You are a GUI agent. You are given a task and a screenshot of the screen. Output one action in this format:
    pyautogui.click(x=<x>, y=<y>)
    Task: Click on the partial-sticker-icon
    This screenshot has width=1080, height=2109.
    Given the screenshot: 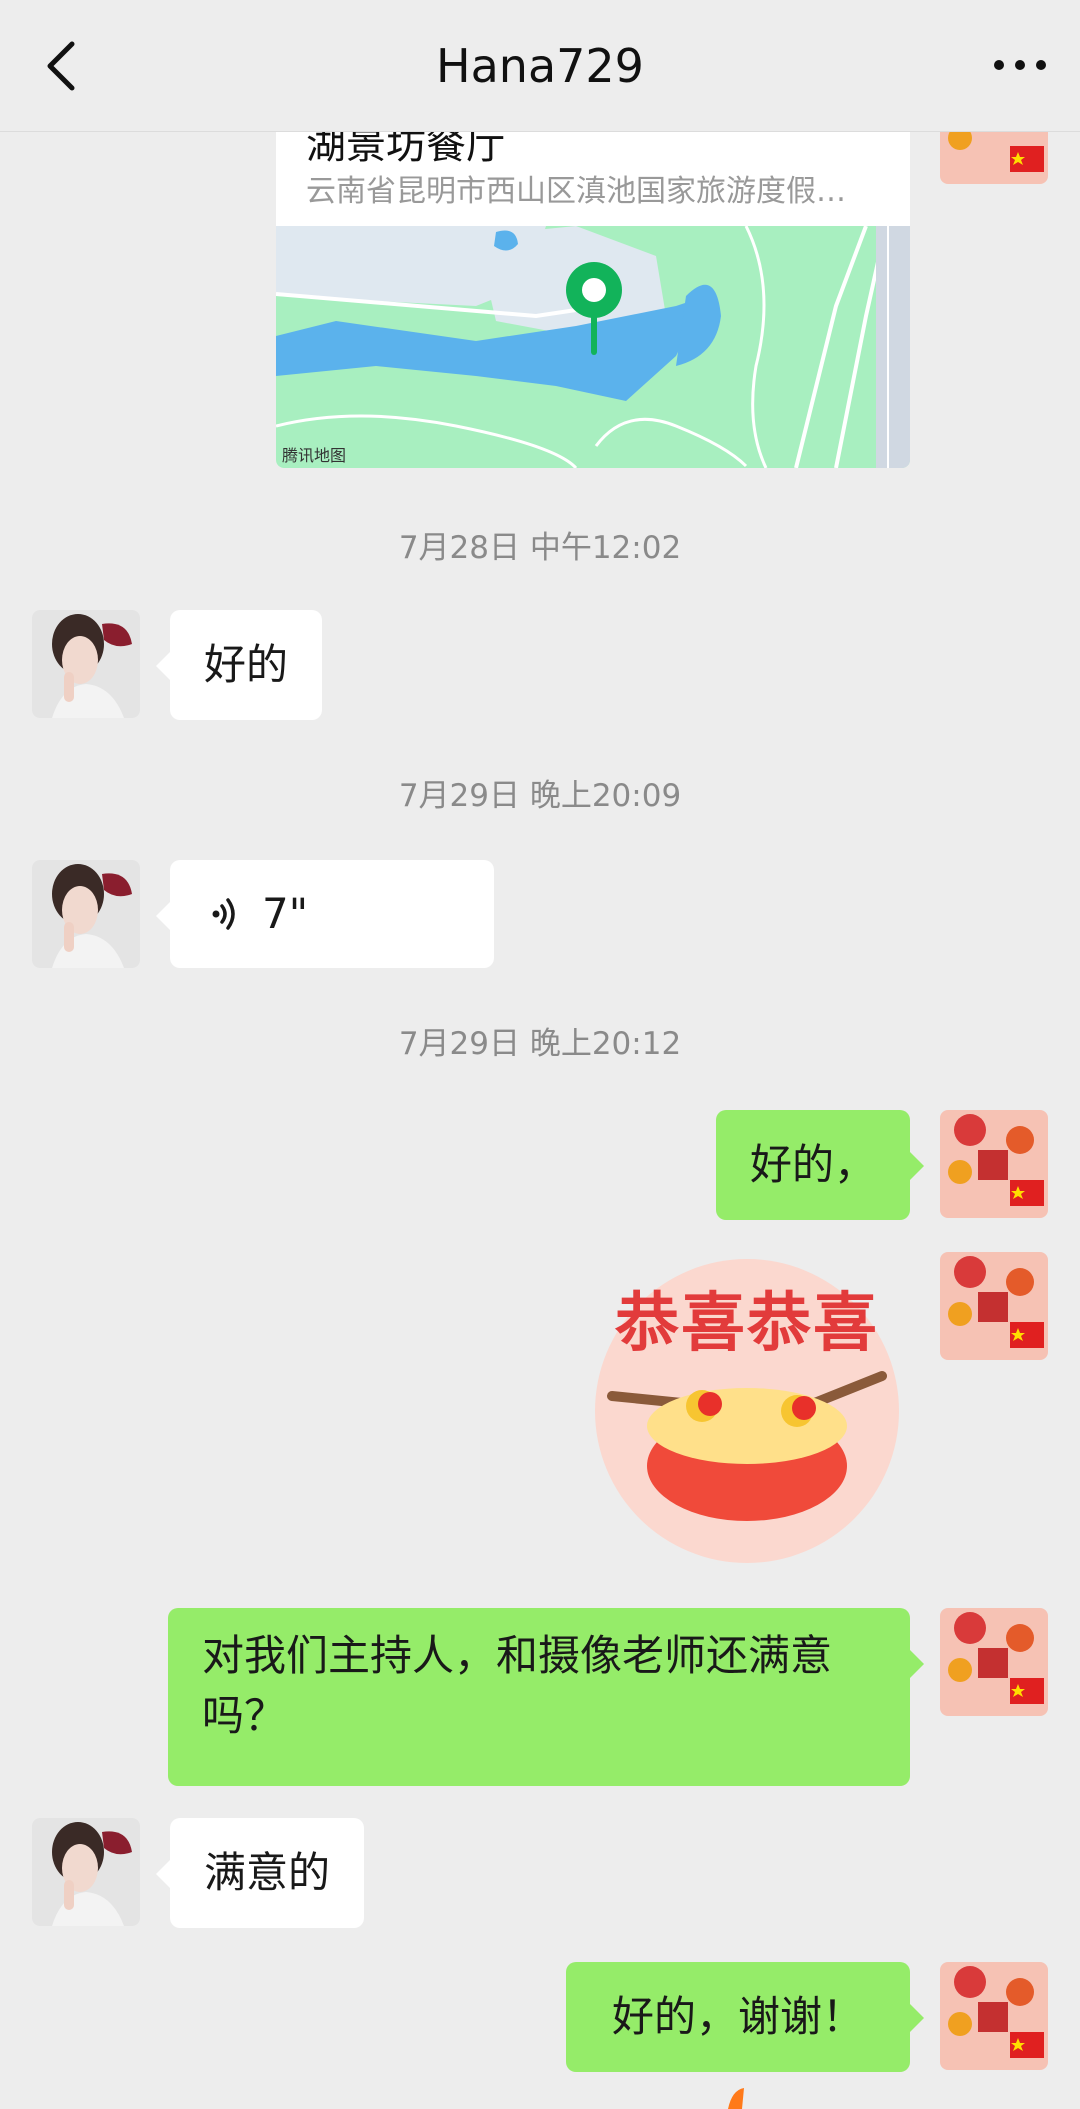 What is the action you would take?
    pyautogui.click(x=735, y=2098)
    